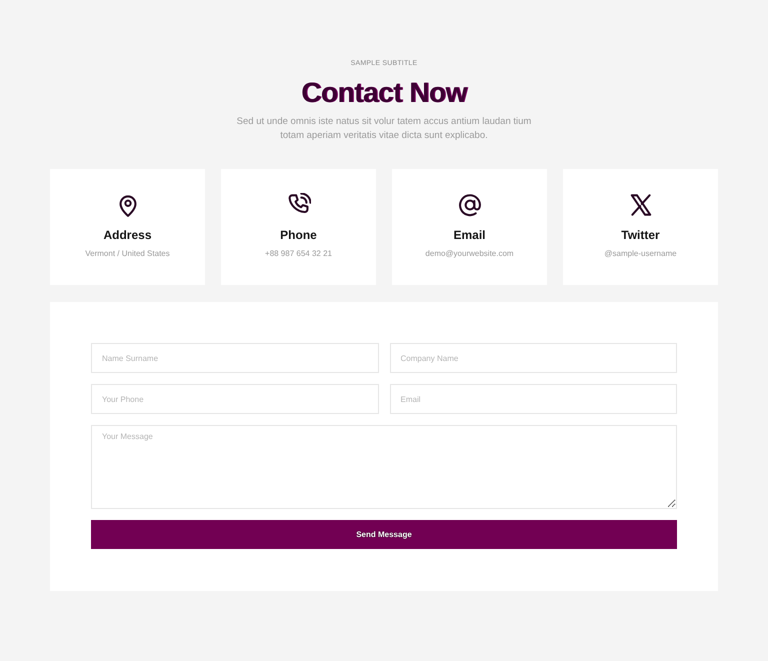  What do you see at coordinates (127, 235) in the screenshot?
I see `card-title: Address` at bounding box center [127, 235].